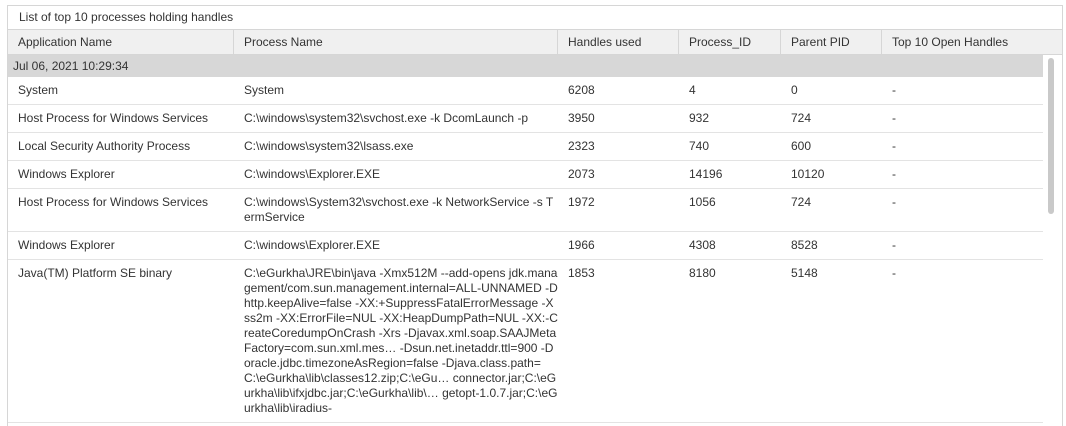 The height and width of the screenshot is (426, 1066). What do you see at coordinates (526, 91) in the screenshot?
I see `table-row: System System 6208 4 0 -` at bounding box center [526, 91].